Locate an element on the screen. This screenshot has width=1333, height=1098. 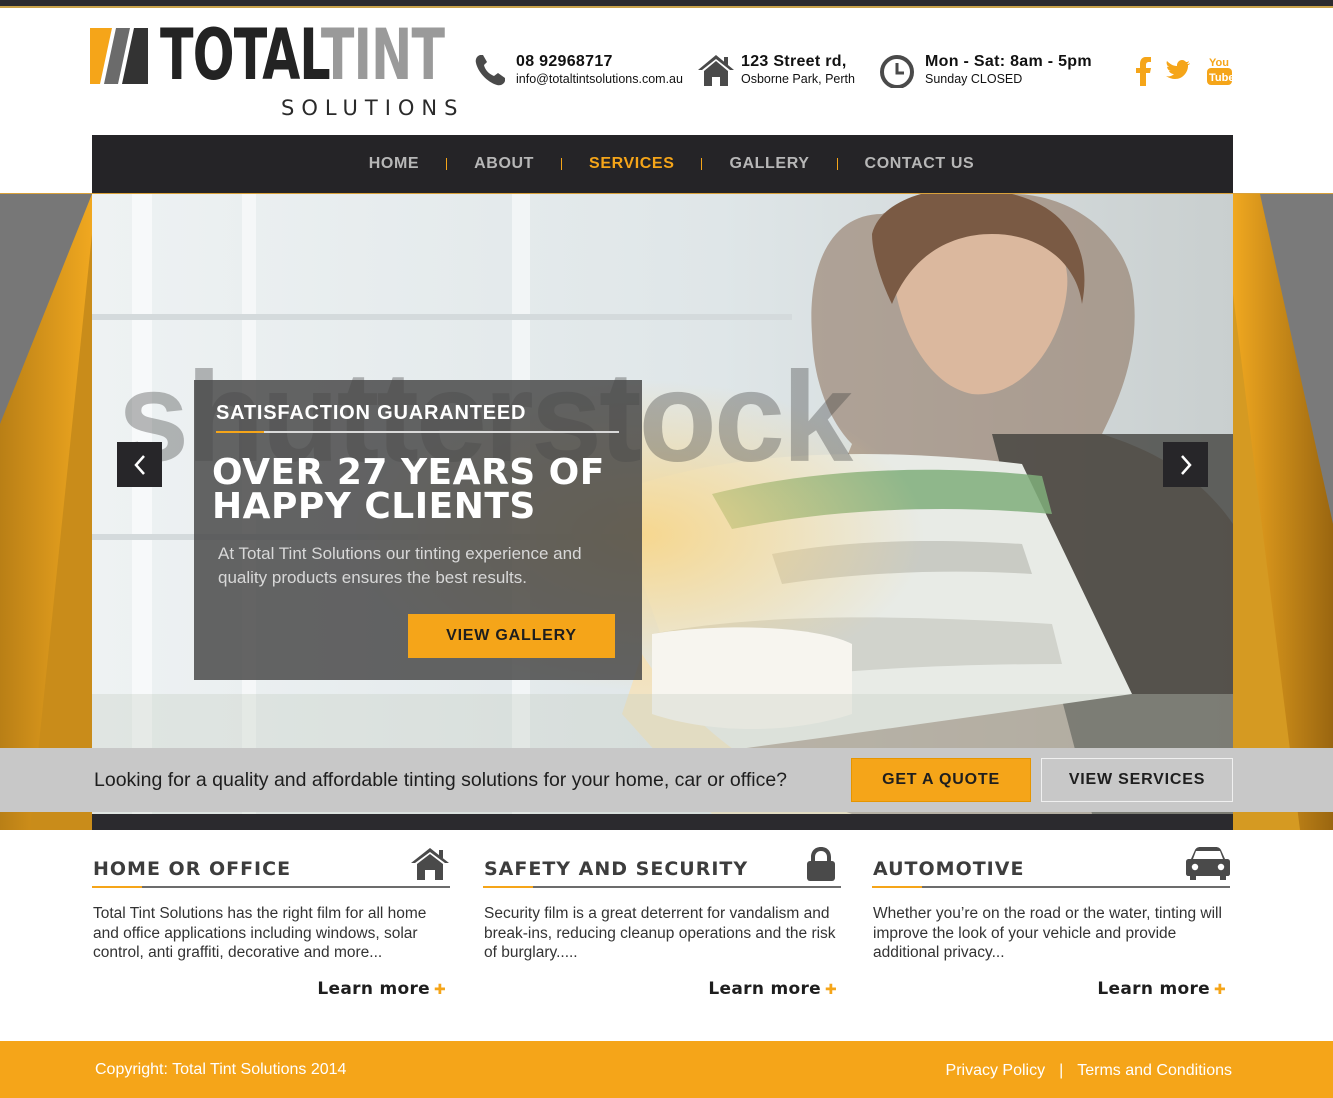
twitter-icon is located at coordinates (1178, 71).